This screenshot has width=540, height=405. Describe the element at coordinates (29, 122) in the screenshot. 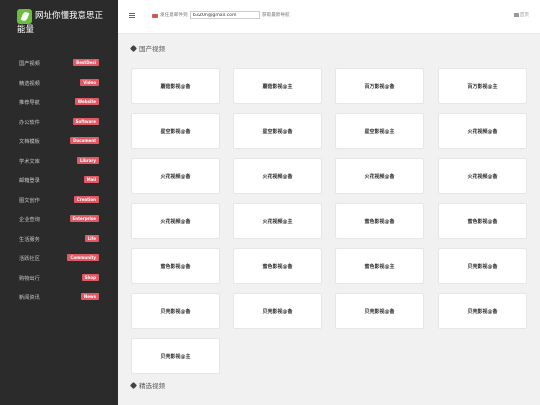

I see `sidebar-item-label: 办公软件` at that location.